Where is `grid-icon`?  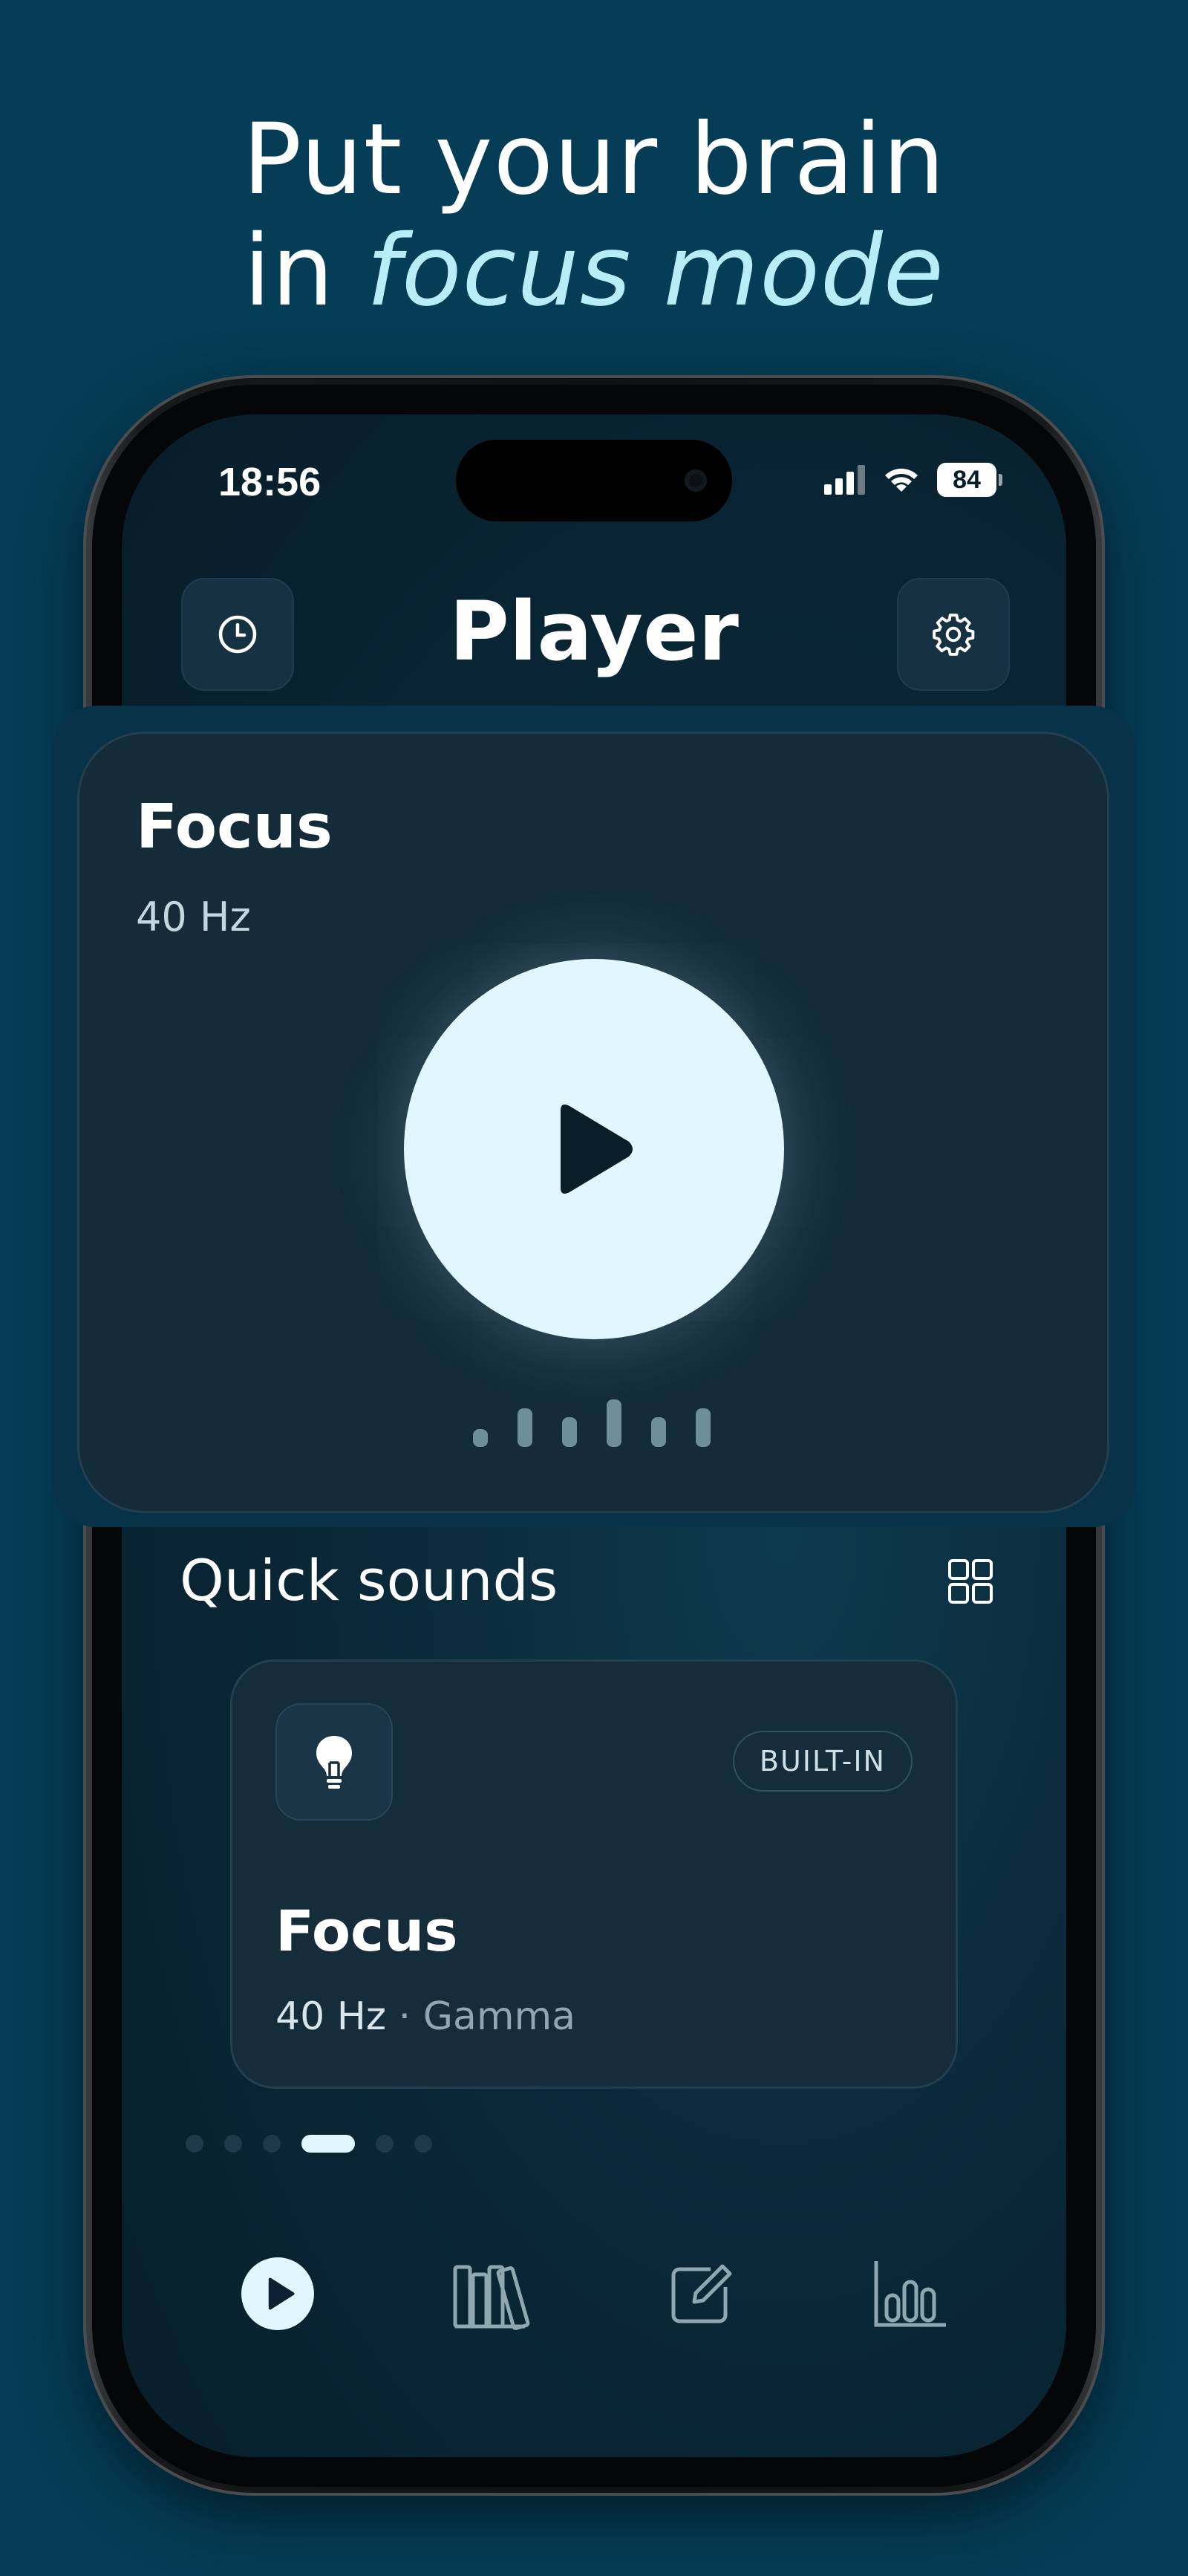
grid-icon is located at coordinates (970, 1581).